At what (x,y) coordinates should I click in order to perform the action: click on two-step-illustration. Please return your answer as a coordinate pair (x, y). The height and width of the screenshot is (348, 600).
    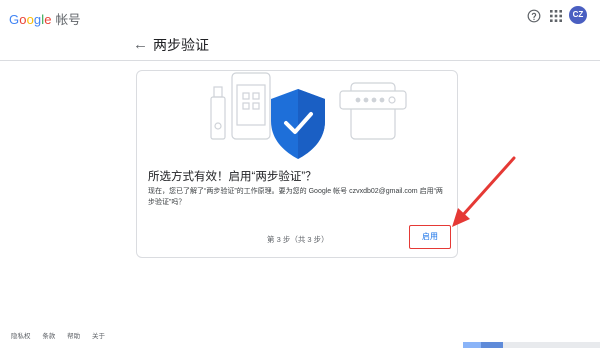
    Looking at the image, I should click on (308, 115).